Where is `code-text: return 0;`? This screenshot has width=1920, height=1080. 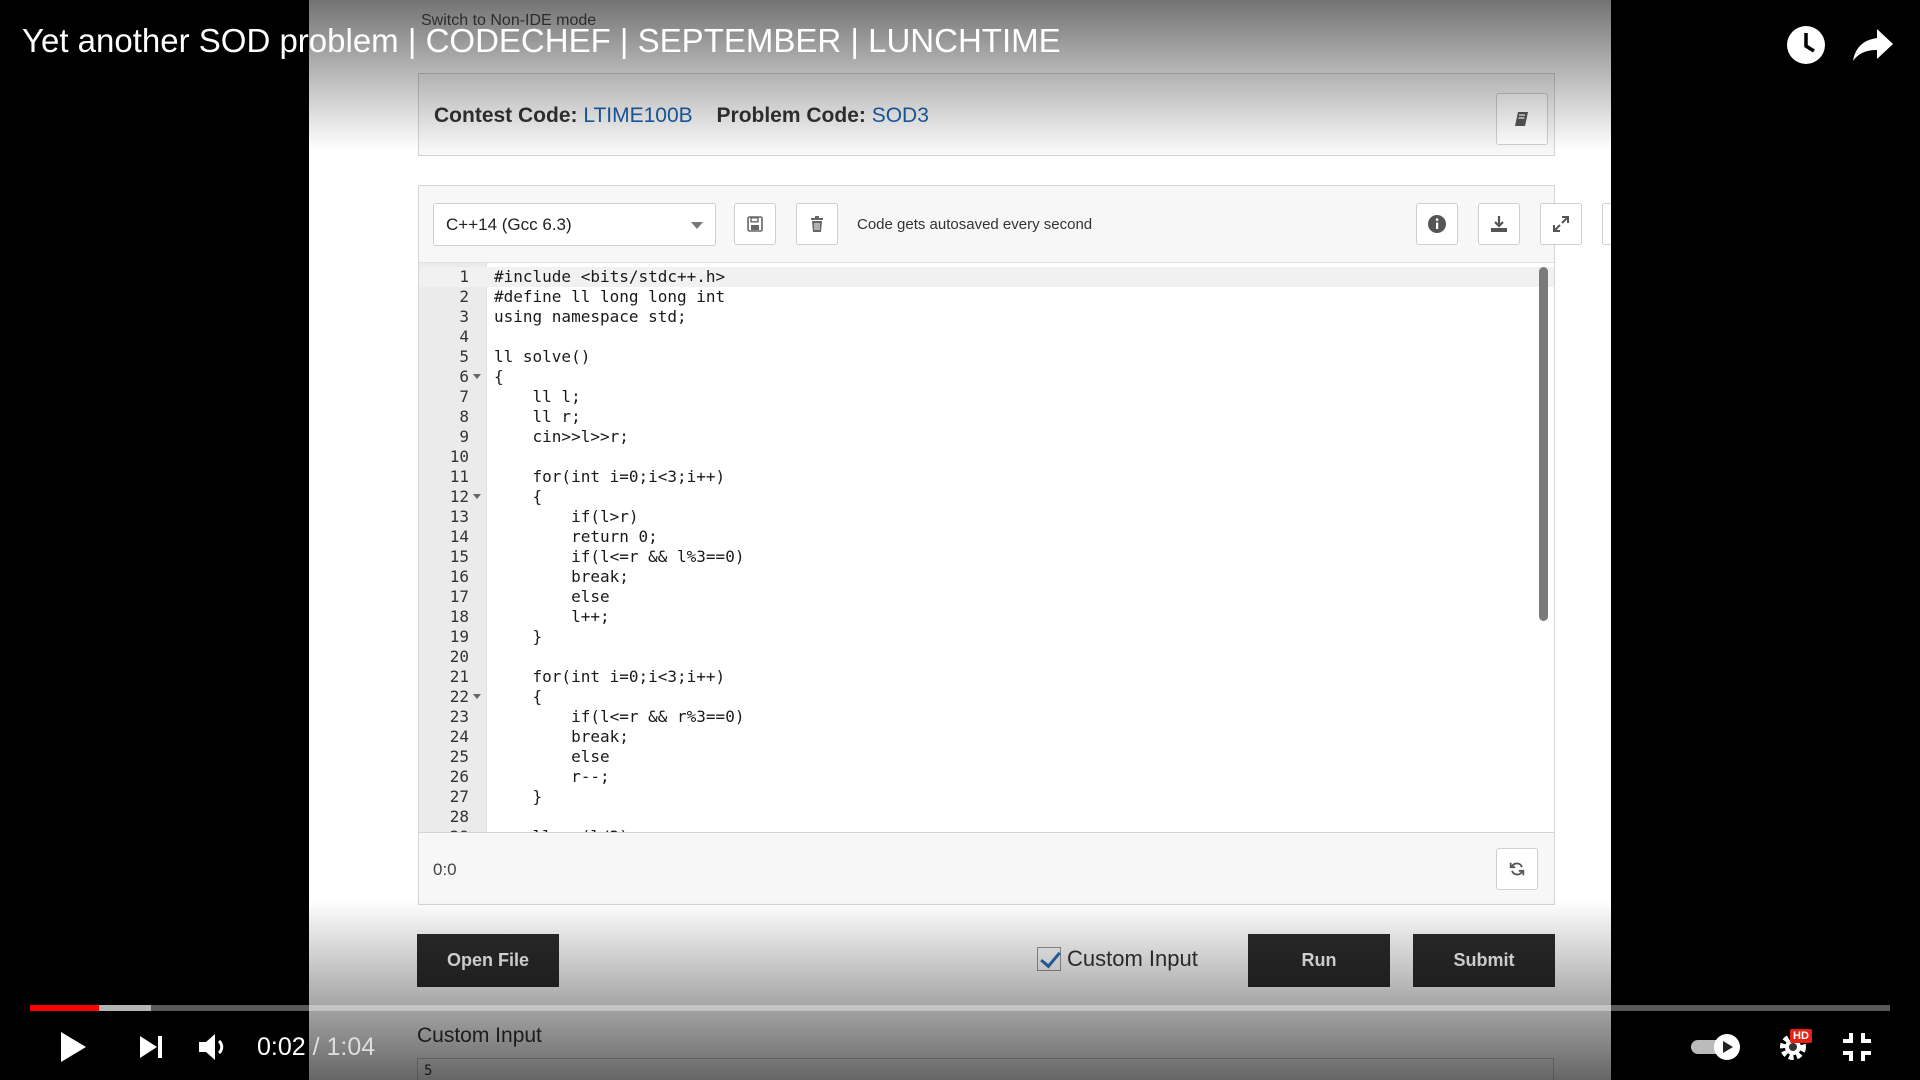
code-text: return 0; is located at coordinates (576, 536).